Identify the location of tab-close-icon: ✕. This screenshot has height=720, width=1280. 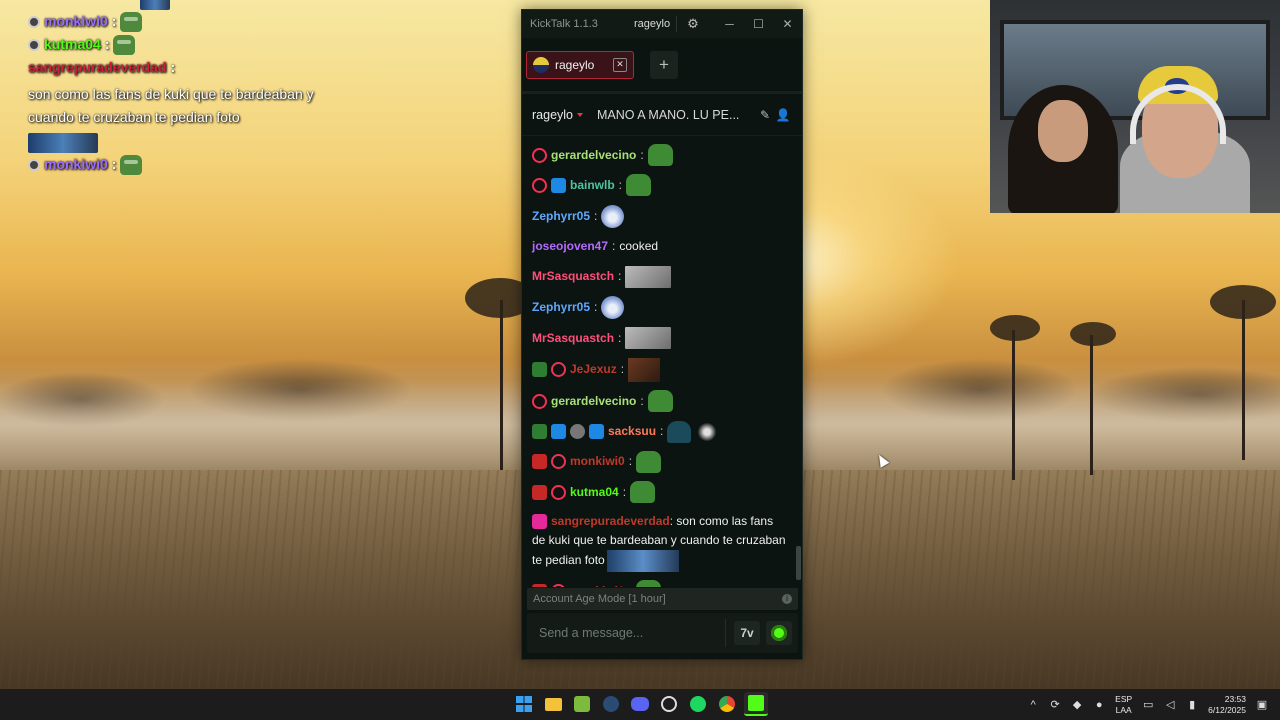
(620, 64).